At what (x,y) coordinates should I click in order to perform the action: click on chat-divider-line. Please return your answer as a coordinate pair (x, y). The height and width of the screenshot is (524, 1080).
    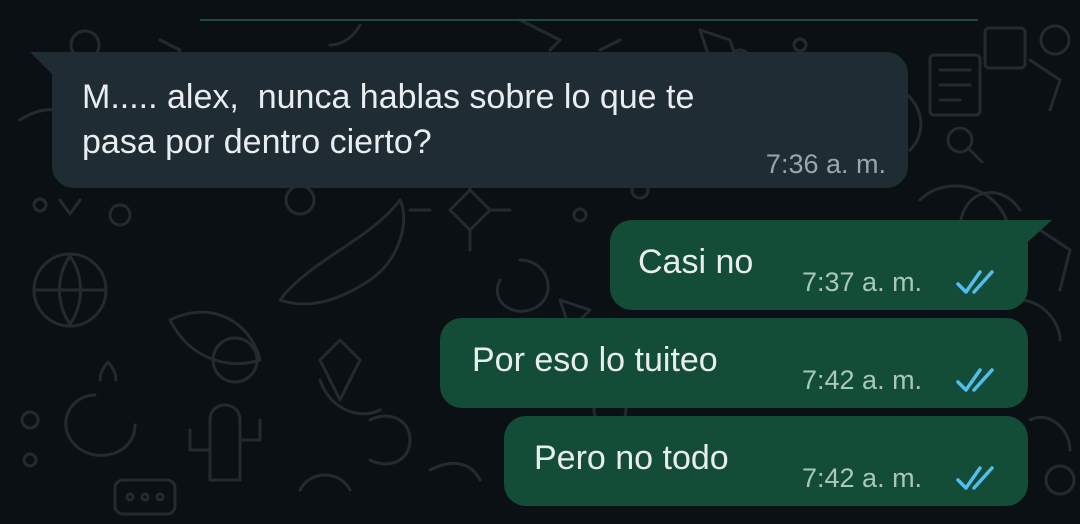
    Looking at the image, I should click on (589, 20).